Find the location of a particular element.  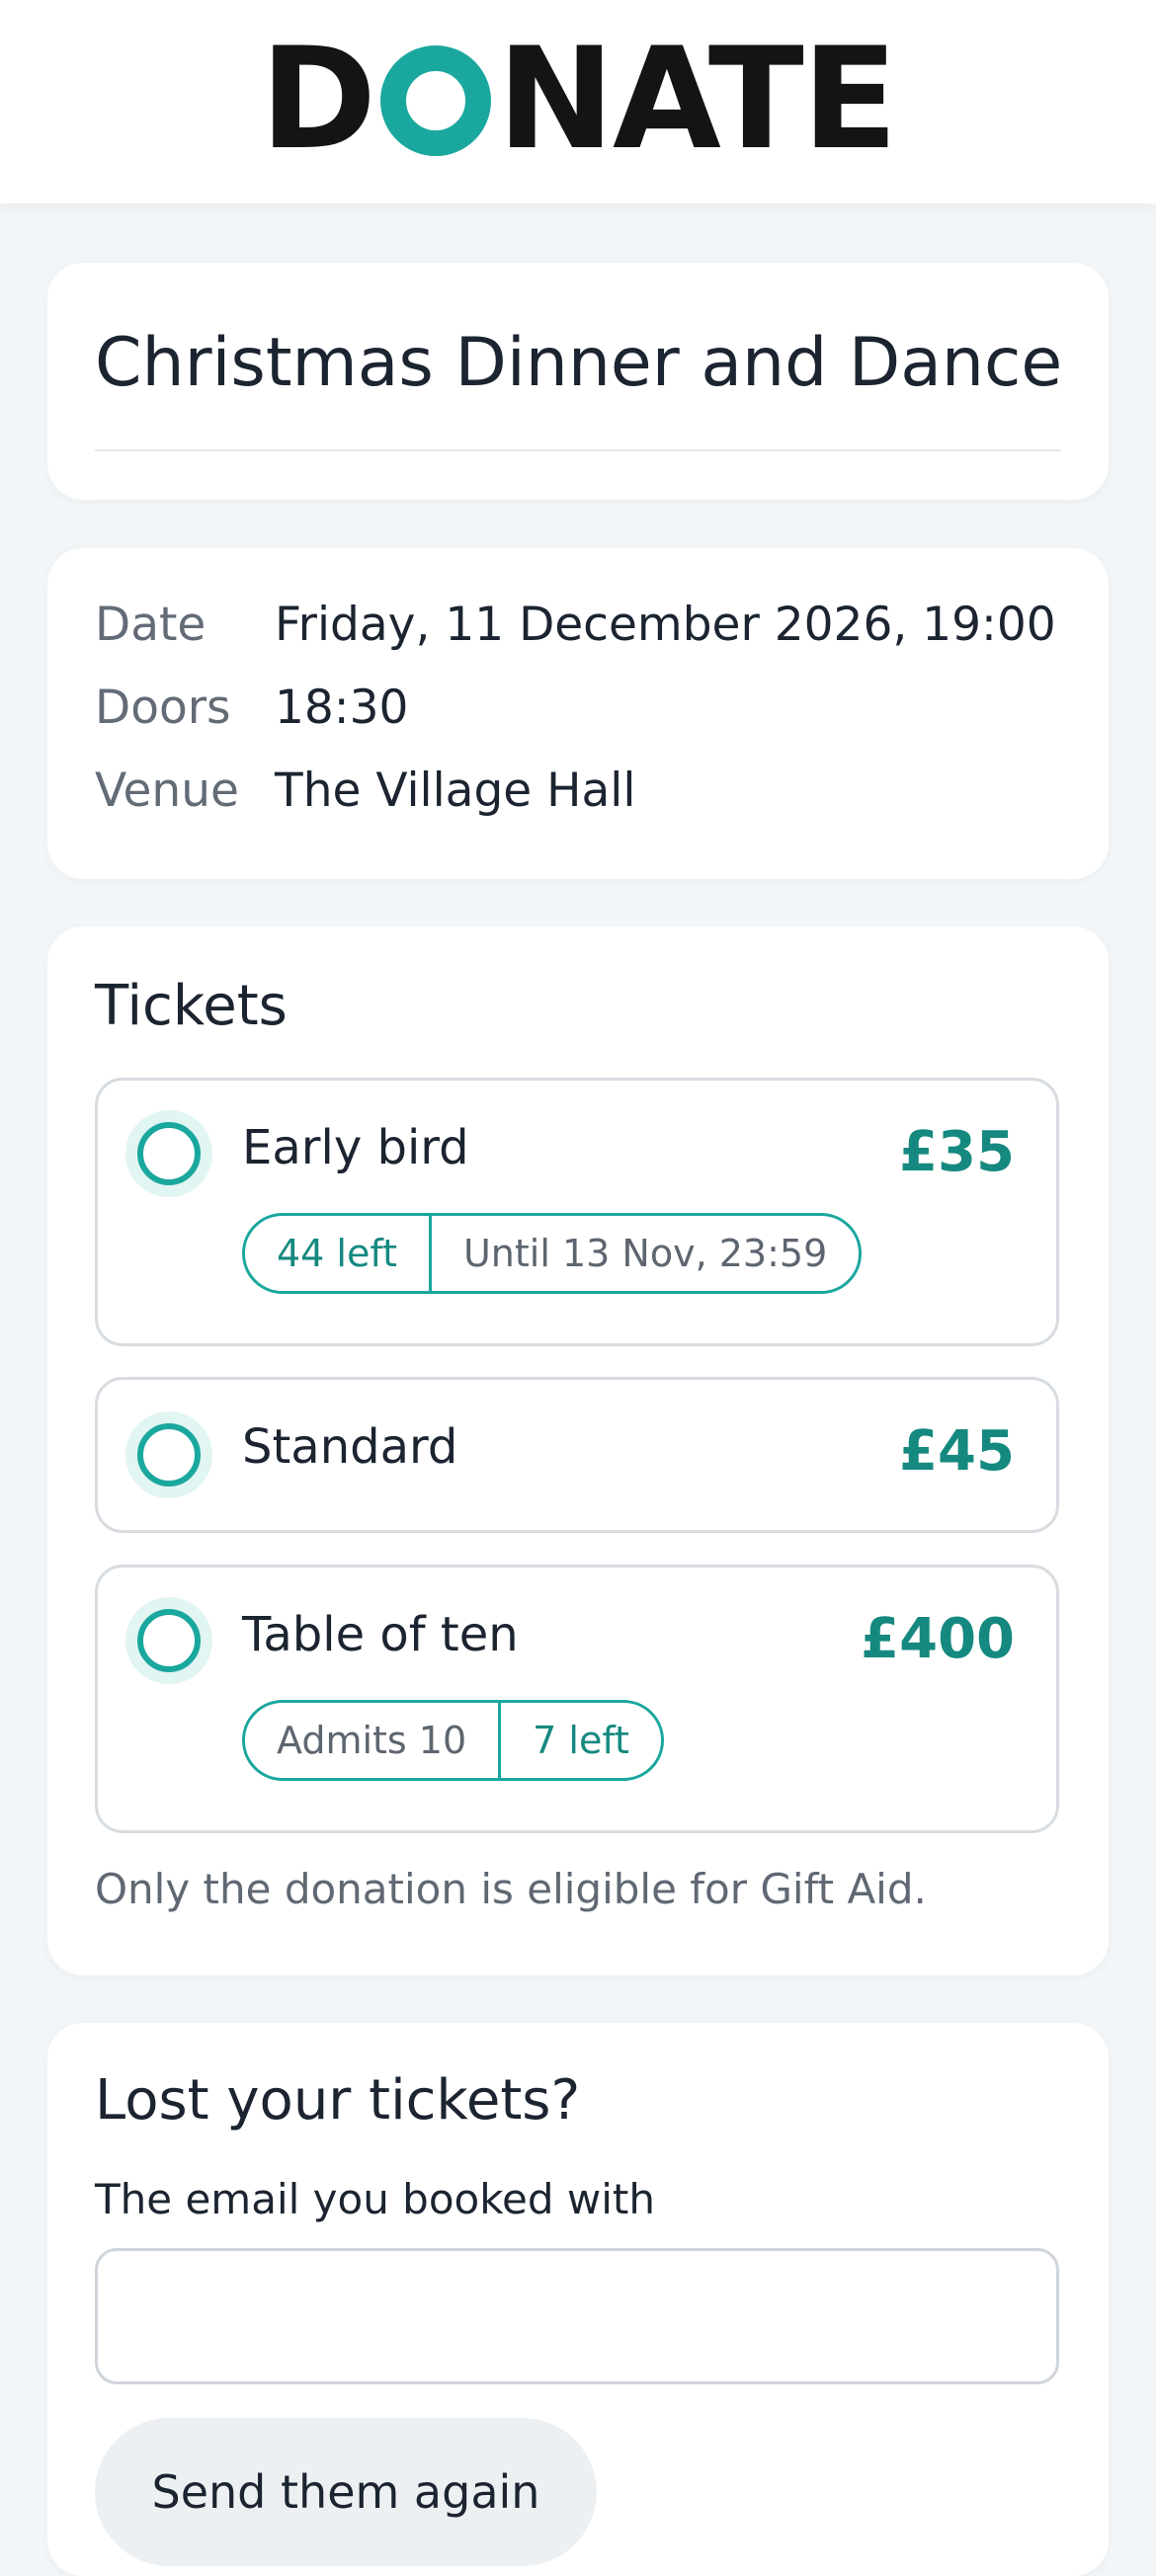

divider is located at coordinates (578, 450).